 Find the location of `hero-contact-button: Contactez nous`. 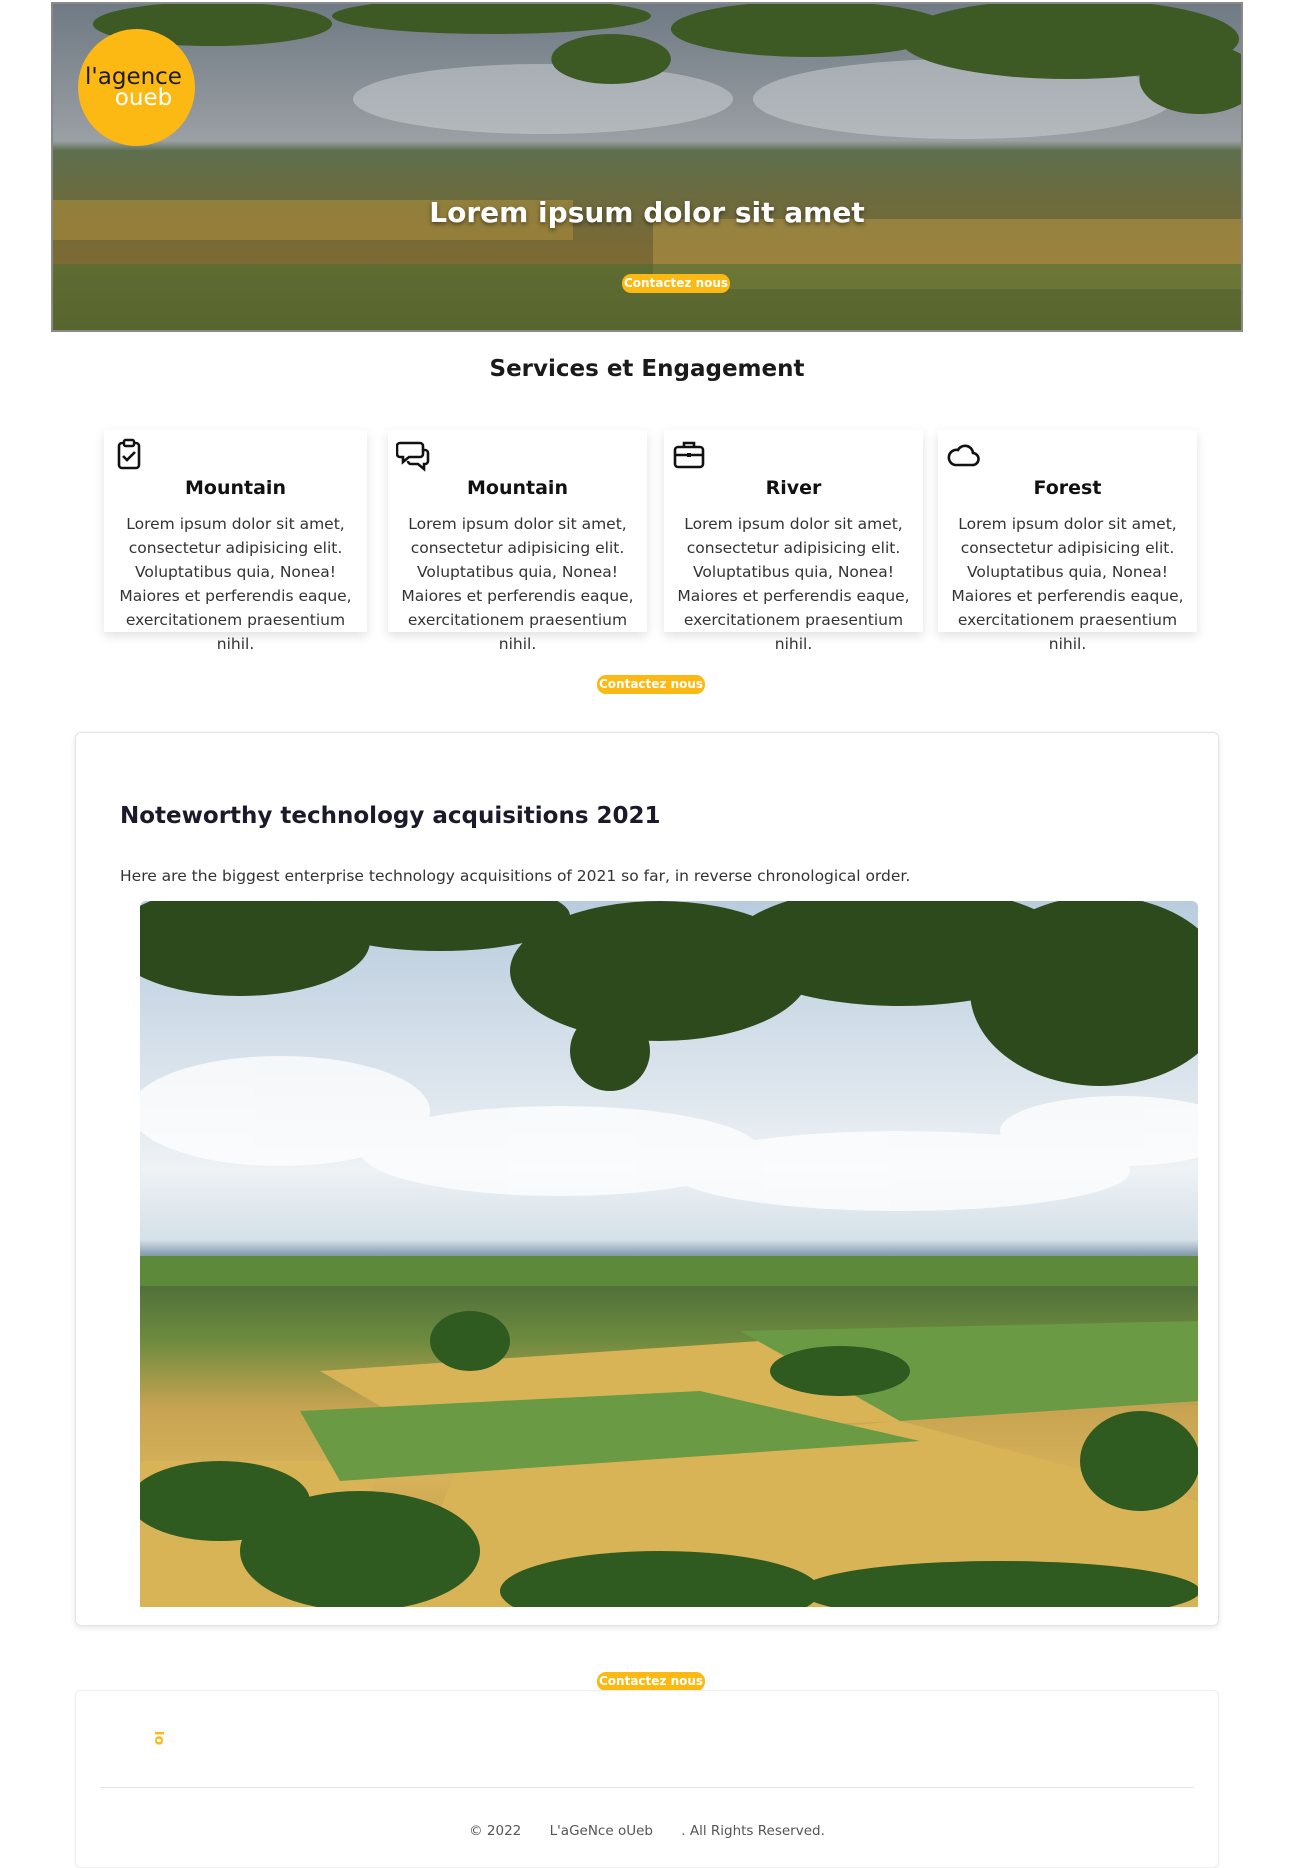

hero-contact-button: Contactez nous is located at coordinates (676, 283).